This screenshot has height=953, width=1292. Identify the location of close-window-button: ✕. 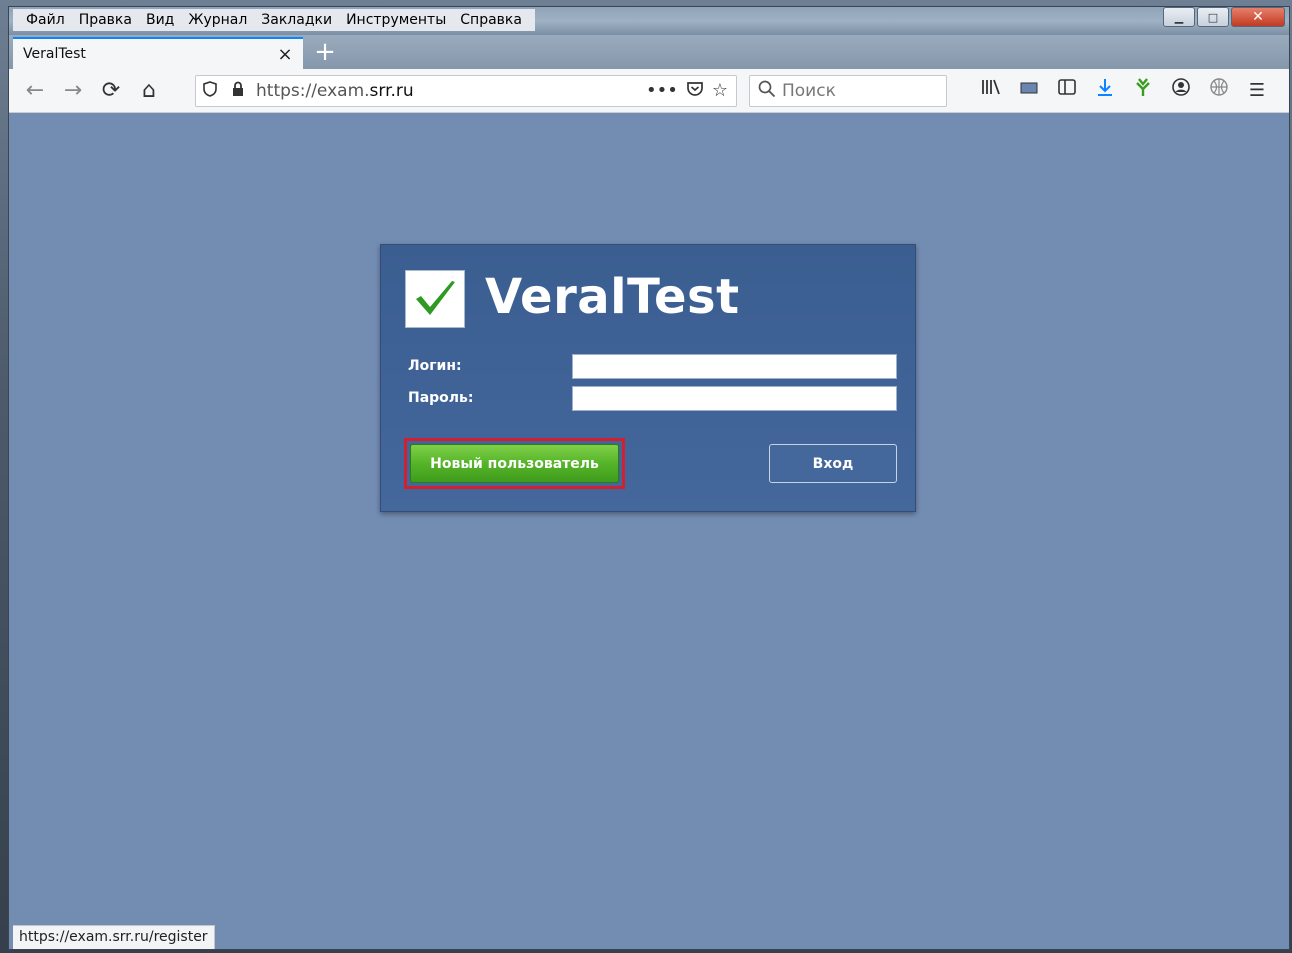
(1258, 17).